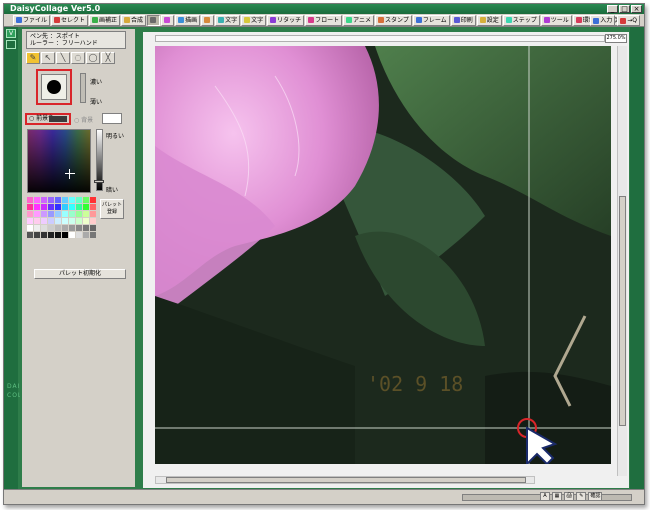 The width and height of the screenshot is (650, 510). What do you see at coordinates (636, 9) in the screenshot?
I see `close-button: ×` at bounding box center [636, 9].